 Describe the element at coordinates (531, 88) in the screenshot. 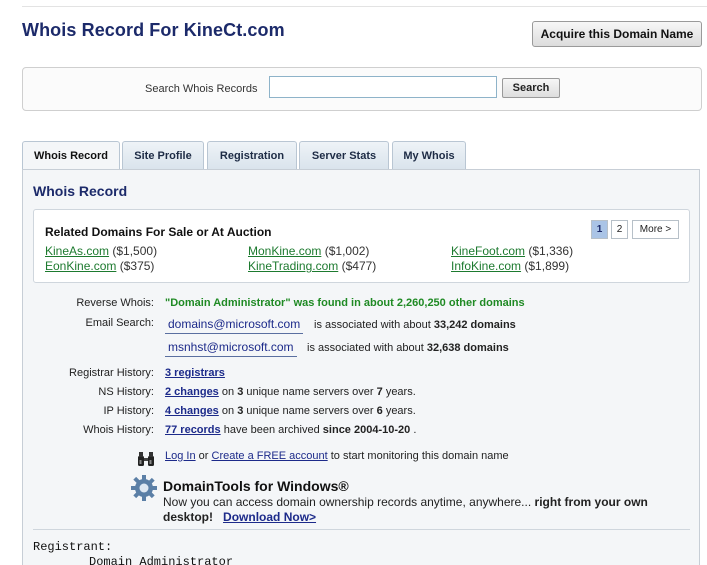

I see `search-button: Search` at that location.